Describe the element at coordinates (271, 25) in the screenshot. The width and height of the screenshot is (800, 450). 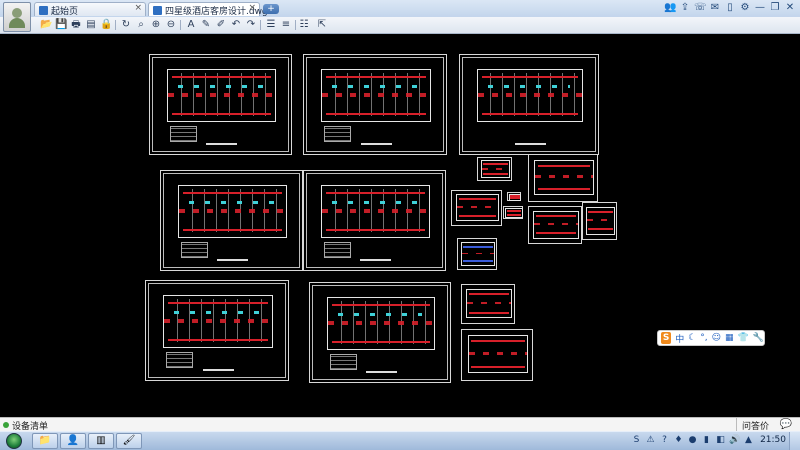
I see `layer-icon: ☰` at that location.